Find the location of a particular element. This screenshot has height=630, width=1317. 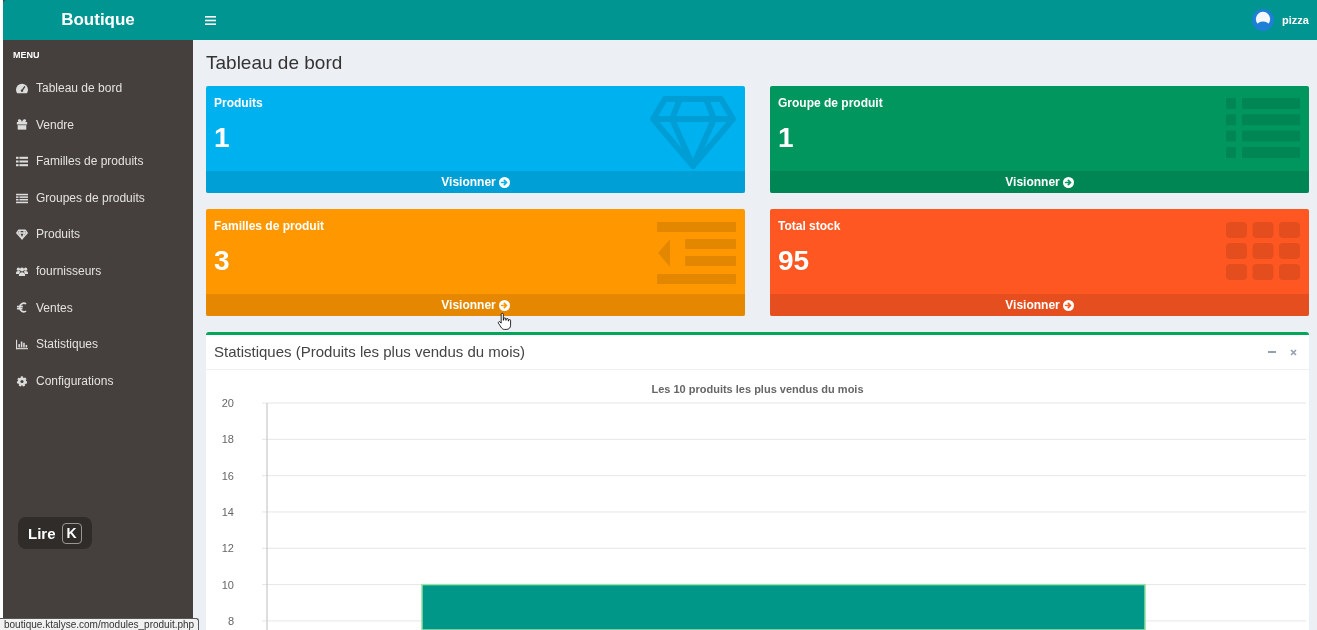

y-axis-label: 16 is located at coordinates (227, 475).